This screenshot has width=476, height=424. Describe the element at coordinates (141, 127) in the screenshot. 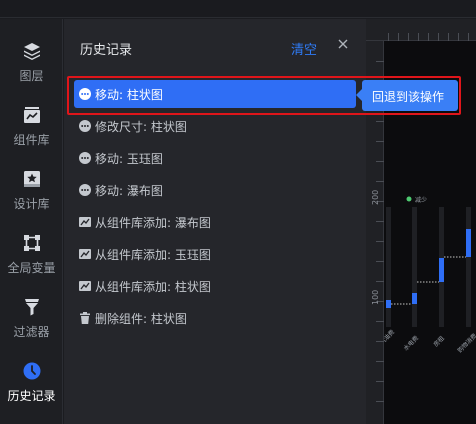

I see `history-item-label: 修改尺寸: 柱状图` at that location.